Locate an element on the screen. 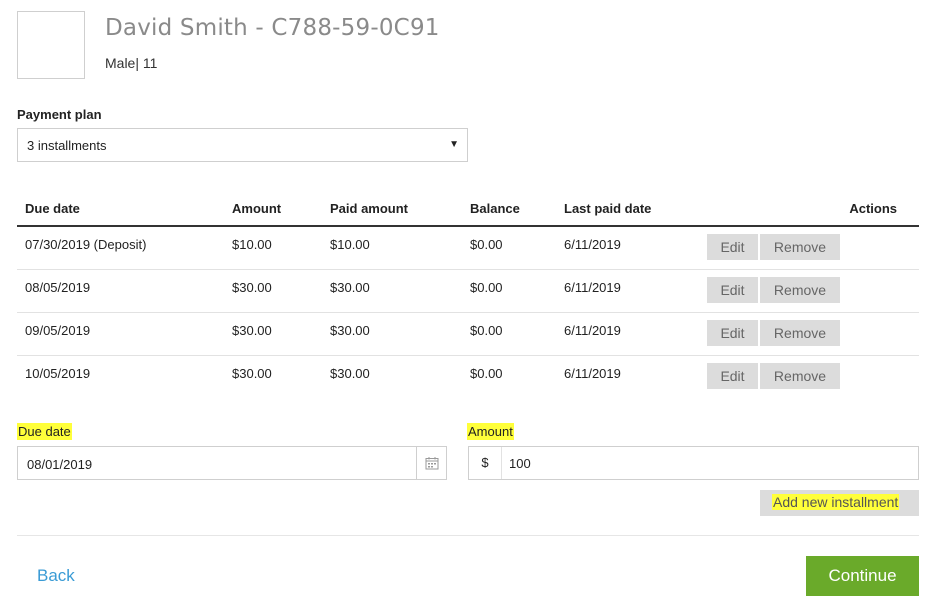  add-new-installment-button: Add new installment is located at coordinates (839, 503).